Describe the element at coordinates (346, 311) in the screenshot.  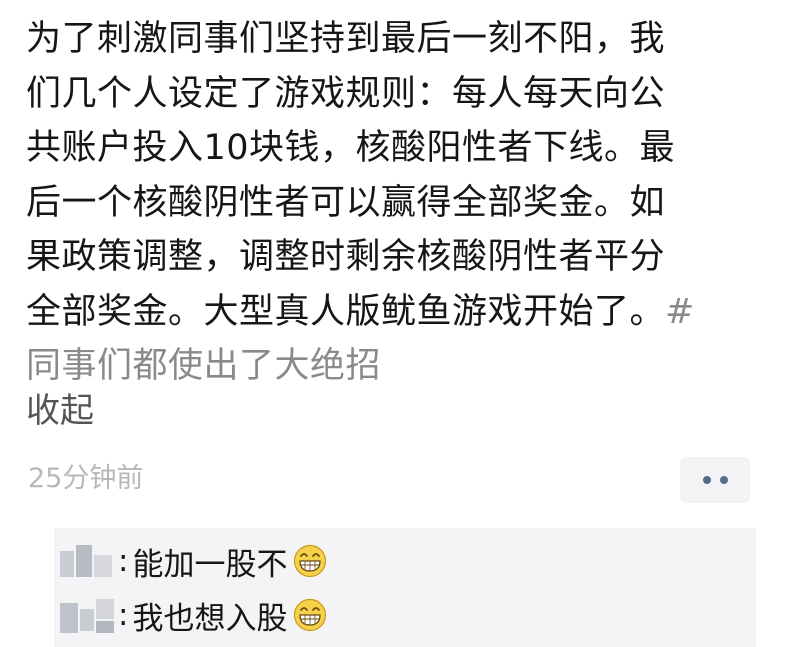
I see `post-line-text: 全部奖金。大型真人版鱿鱼游戏开始了。` at that location.